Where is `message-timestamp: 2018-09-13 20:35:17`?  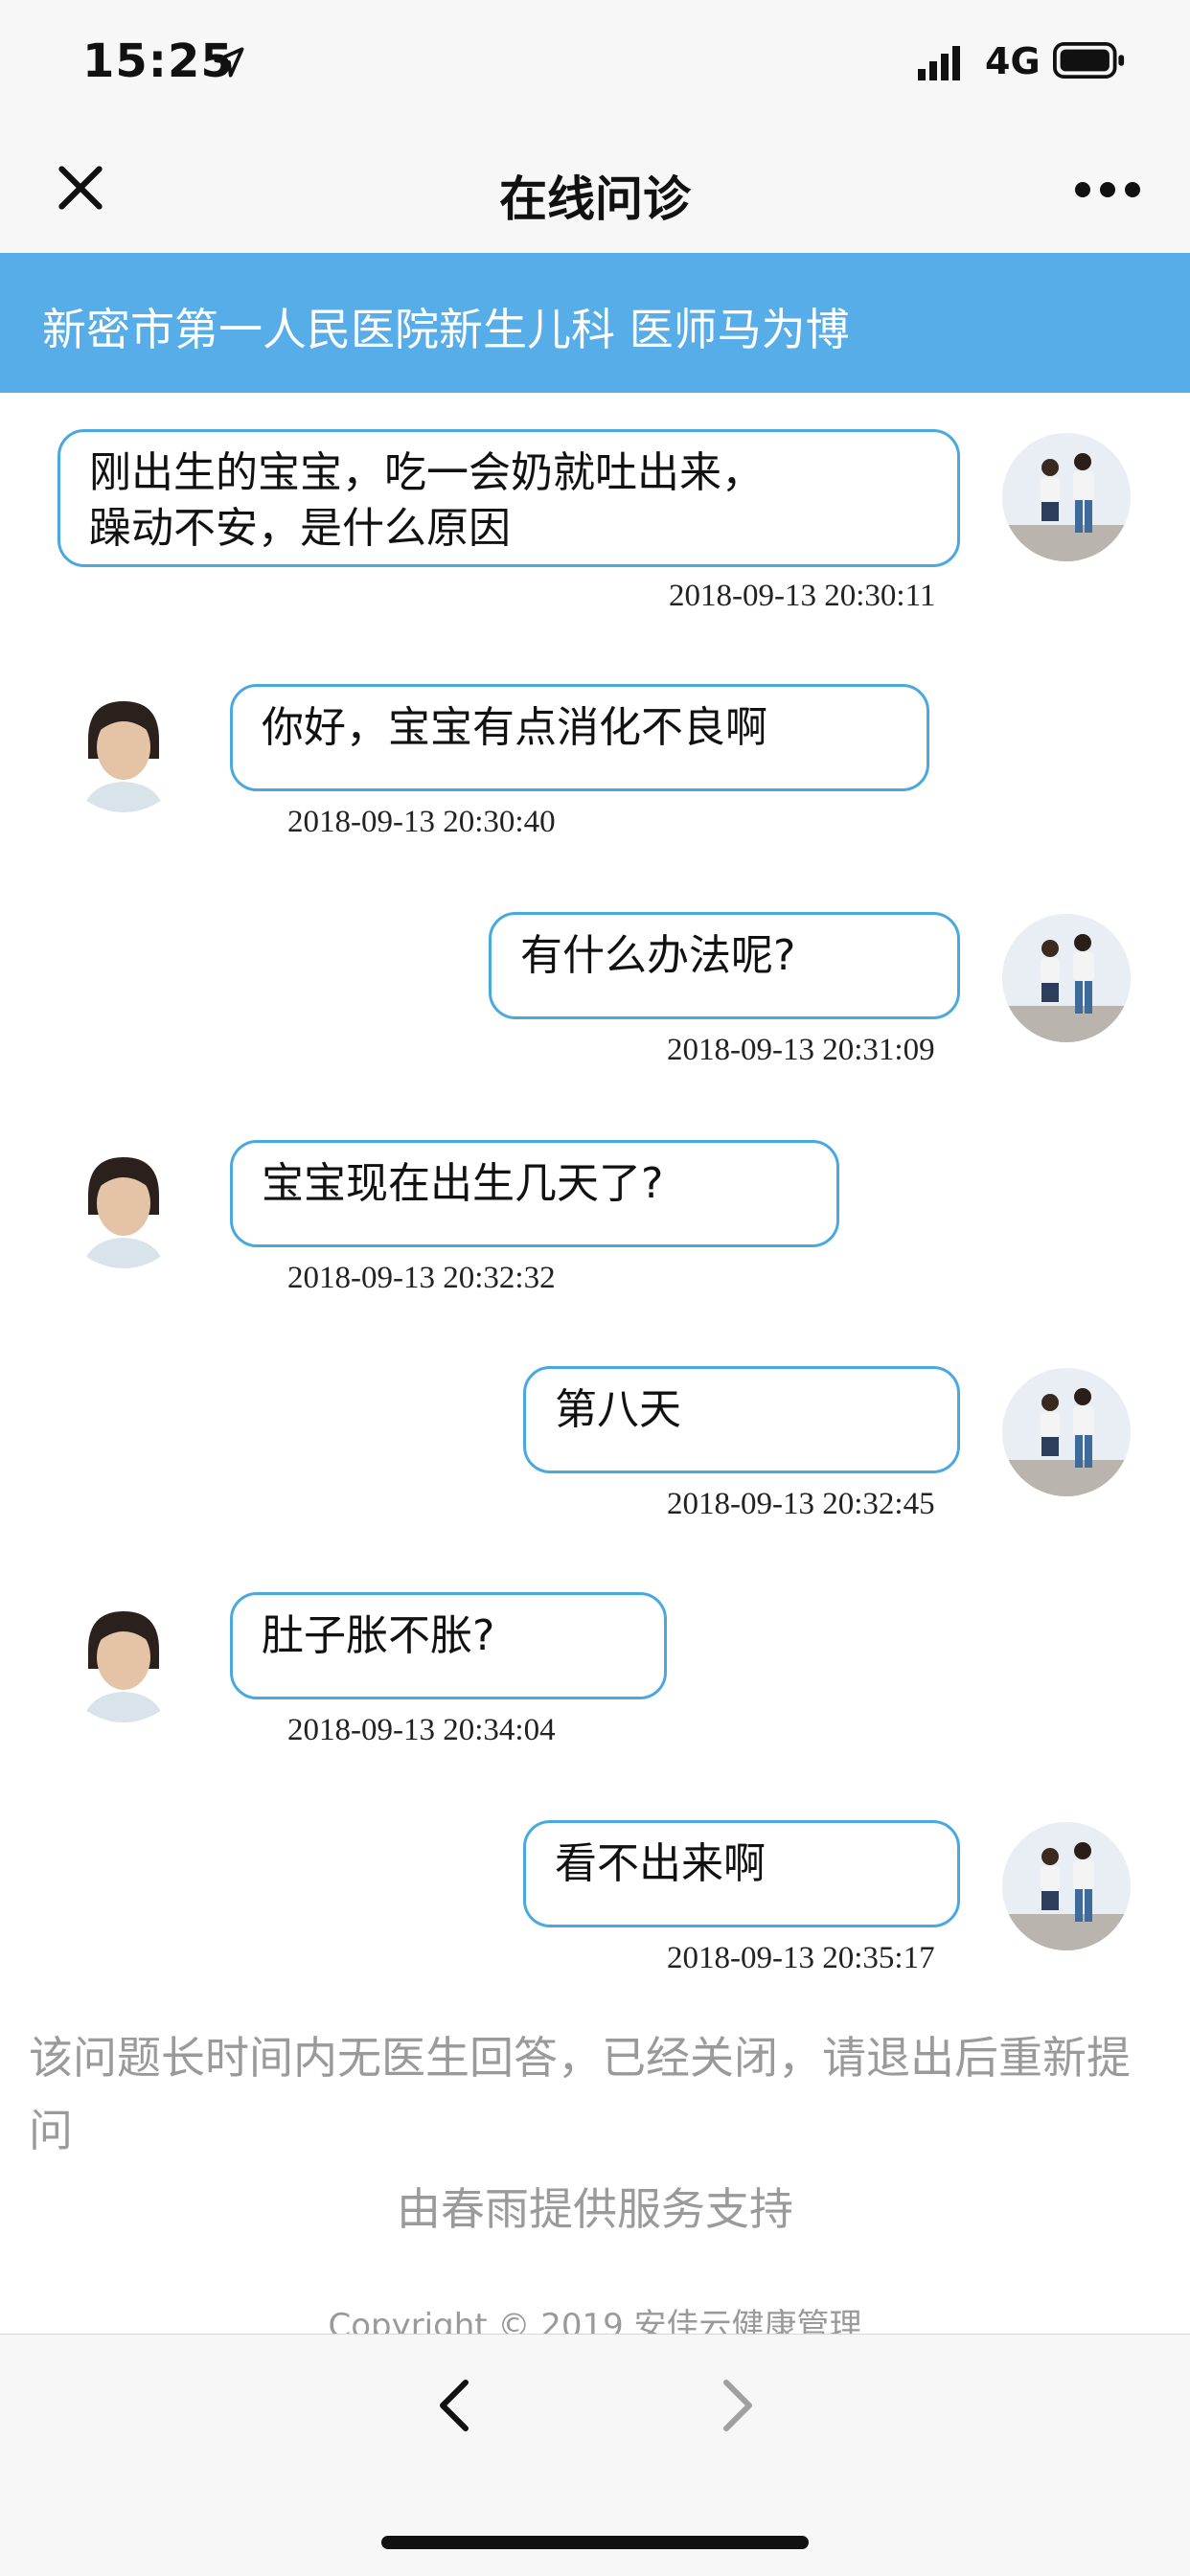 message-timestamp: 2018-09-13 20:35:17 is located at coordinates (801, 1958).